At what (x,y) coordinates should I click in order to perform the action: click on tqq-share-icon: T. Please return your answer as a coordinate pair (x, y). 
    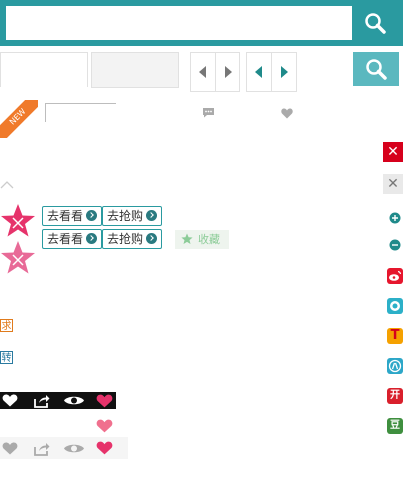
    Looking at the image, I should click on (395, 336).